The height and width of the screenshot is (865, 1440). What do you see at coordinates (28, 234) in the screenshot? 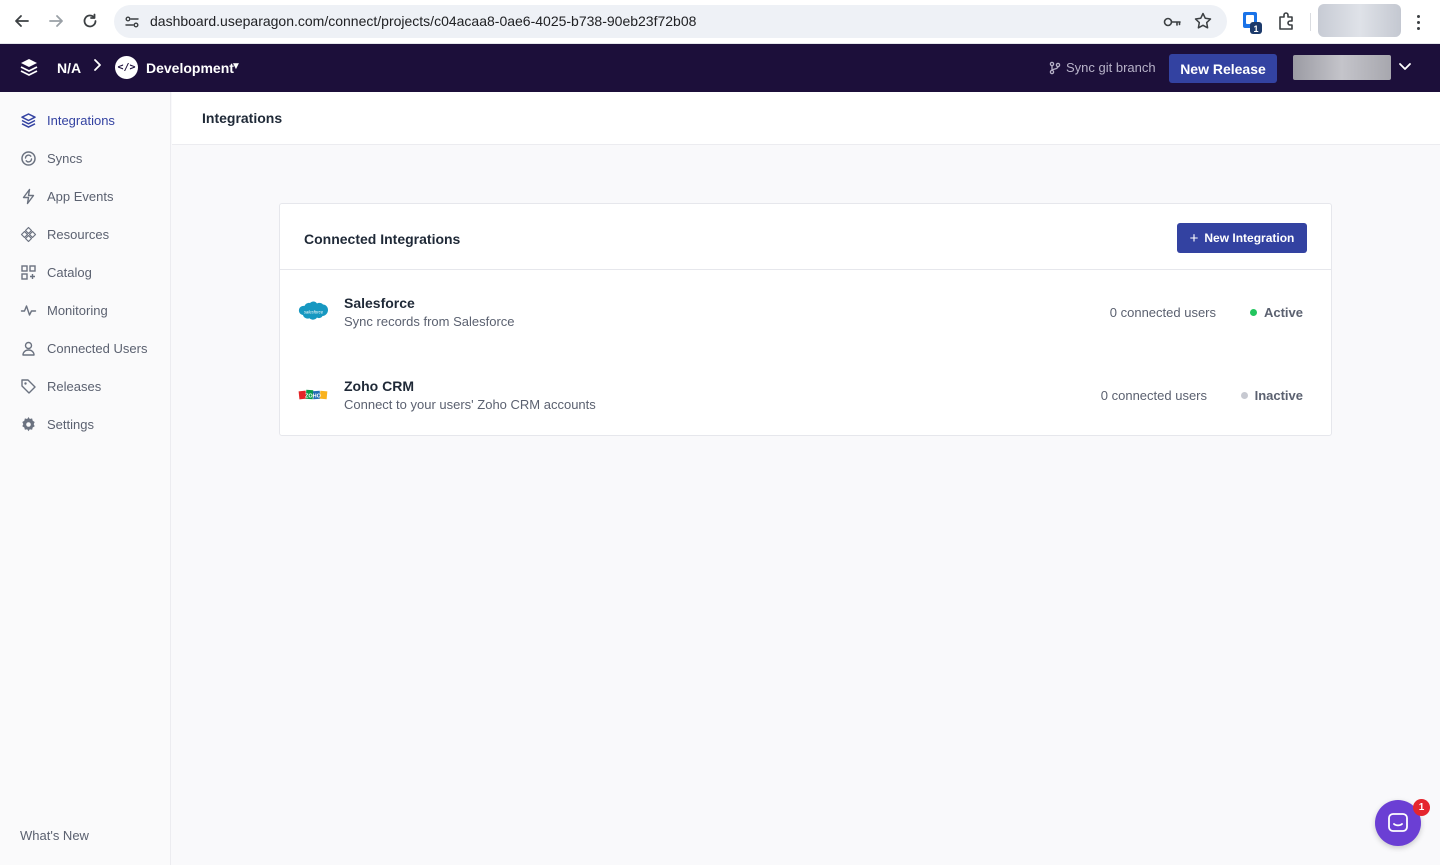
I see `resources-icon` at bounding box center [28, 234].